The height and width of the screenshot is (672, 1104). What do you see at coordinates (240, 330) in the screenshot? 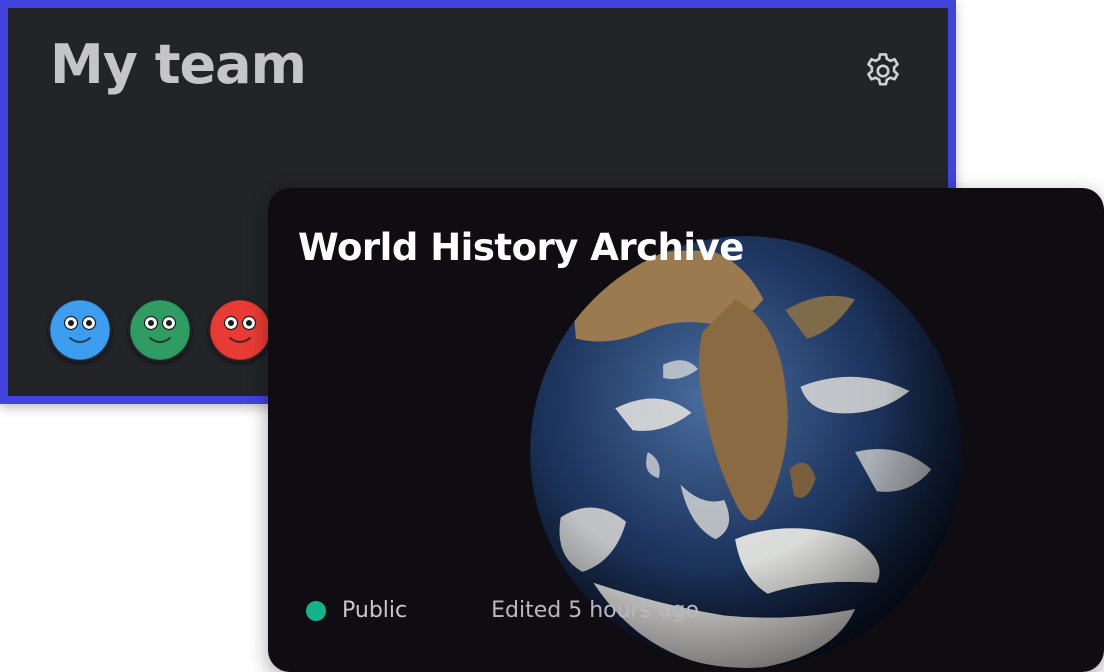
I see `avatar-red` at bounding box center [240, 330].